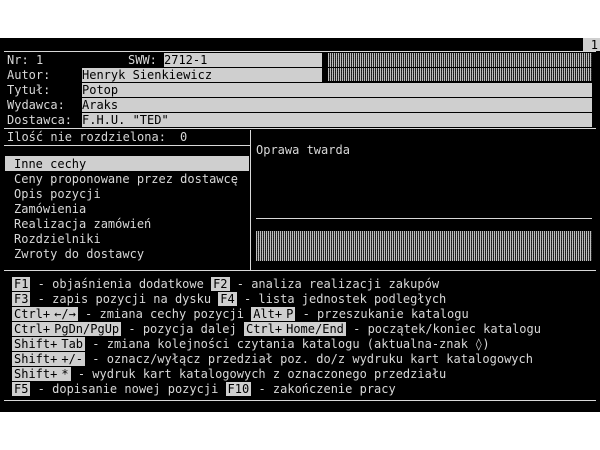 The image size is (600, 450). What do you see at coordinates (72, 344) in the screenshot?
I see `tab-key: Tab` at bounding box center [72, 344].